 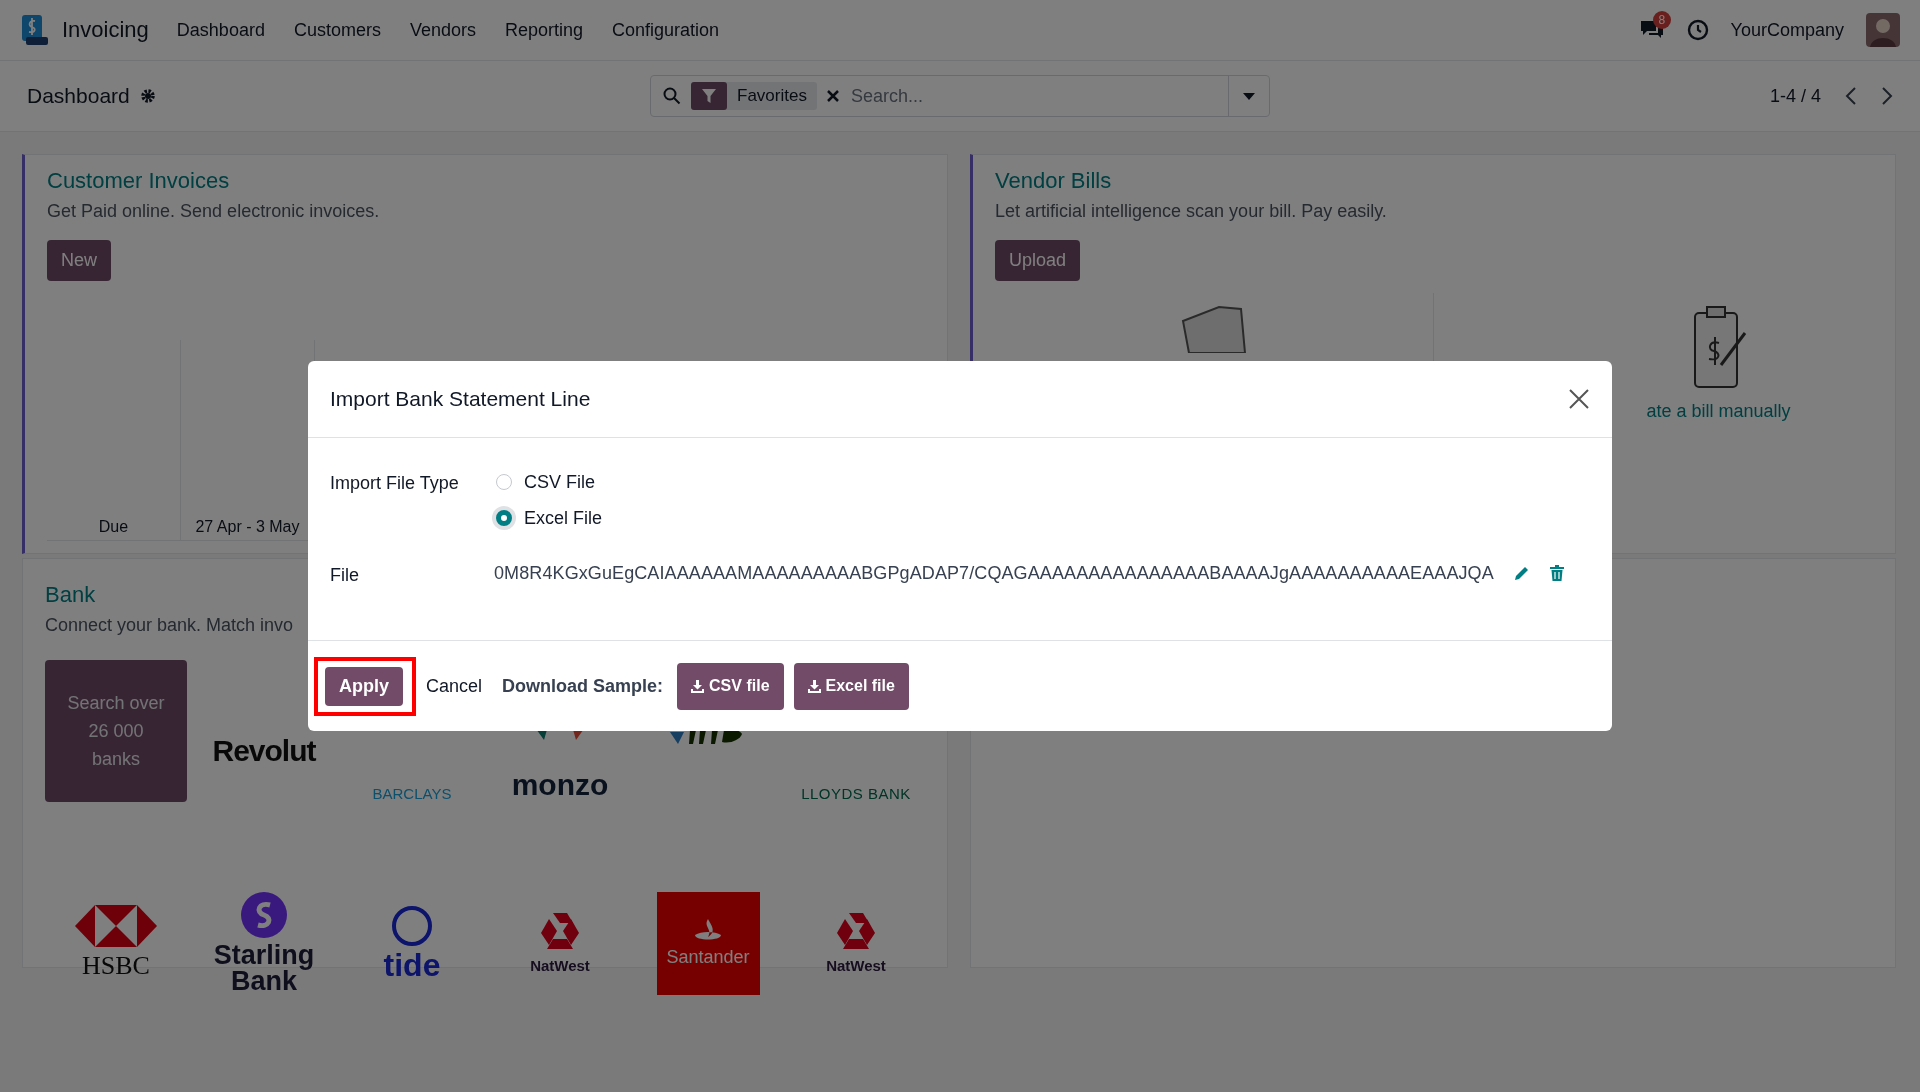 I want to click on menu-item: Reporting, so click(x=544, y=30).